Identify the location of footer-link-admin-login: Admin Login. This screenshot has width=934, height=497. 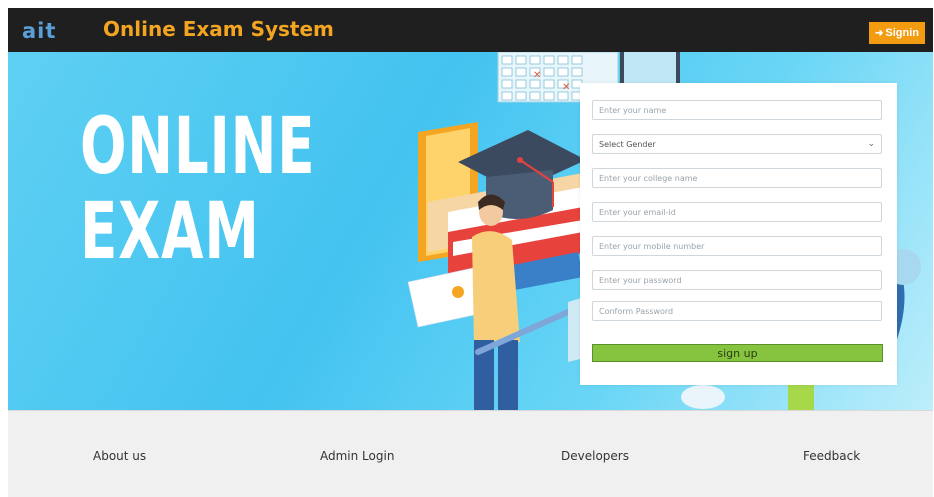
(357, 456).